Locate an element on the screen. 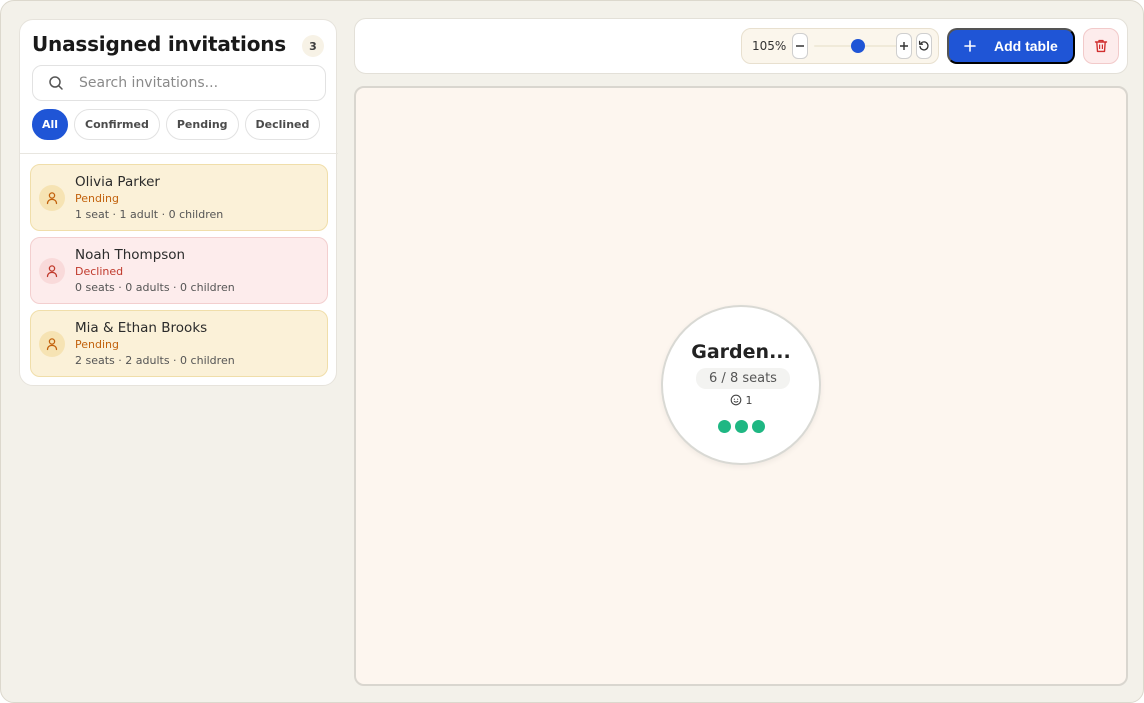 This screenshot has width=1144, height=703. zoom-level: 105% is located at coordinates (769, 46).